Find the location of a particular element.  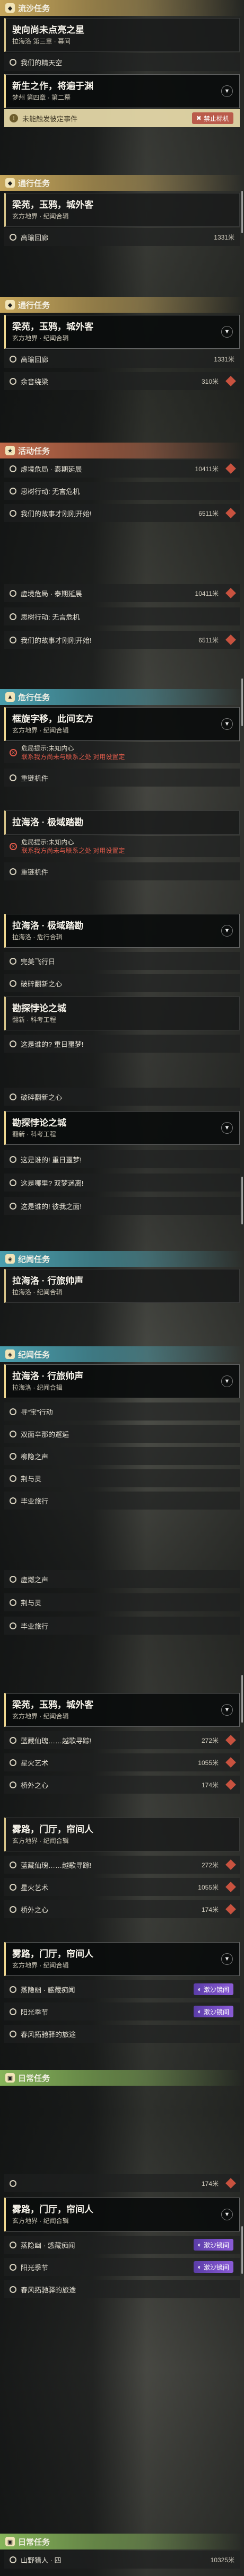

category-activity: ★ 活动任务 is located at coordinates (122, 450).